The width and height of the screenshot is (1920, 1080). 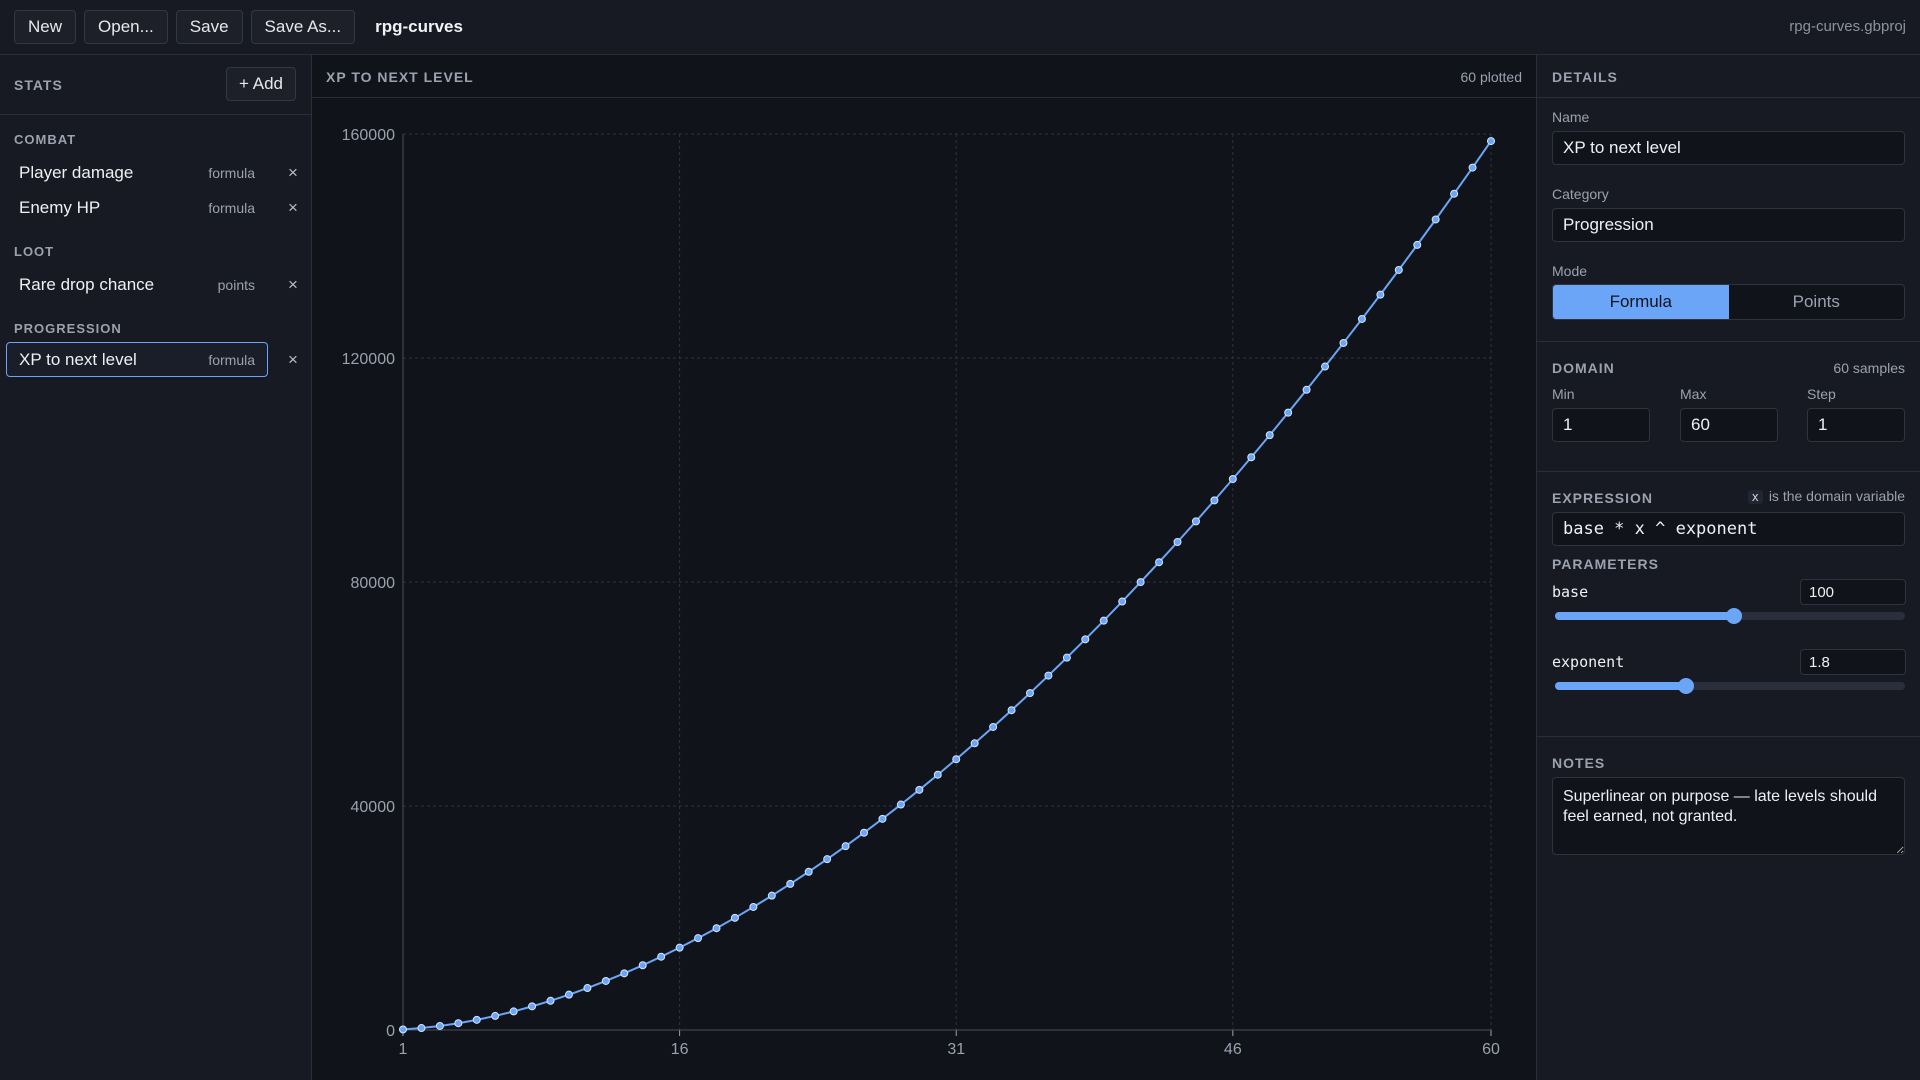 I want to click on param-value-base, so click(x=1853, y=592).